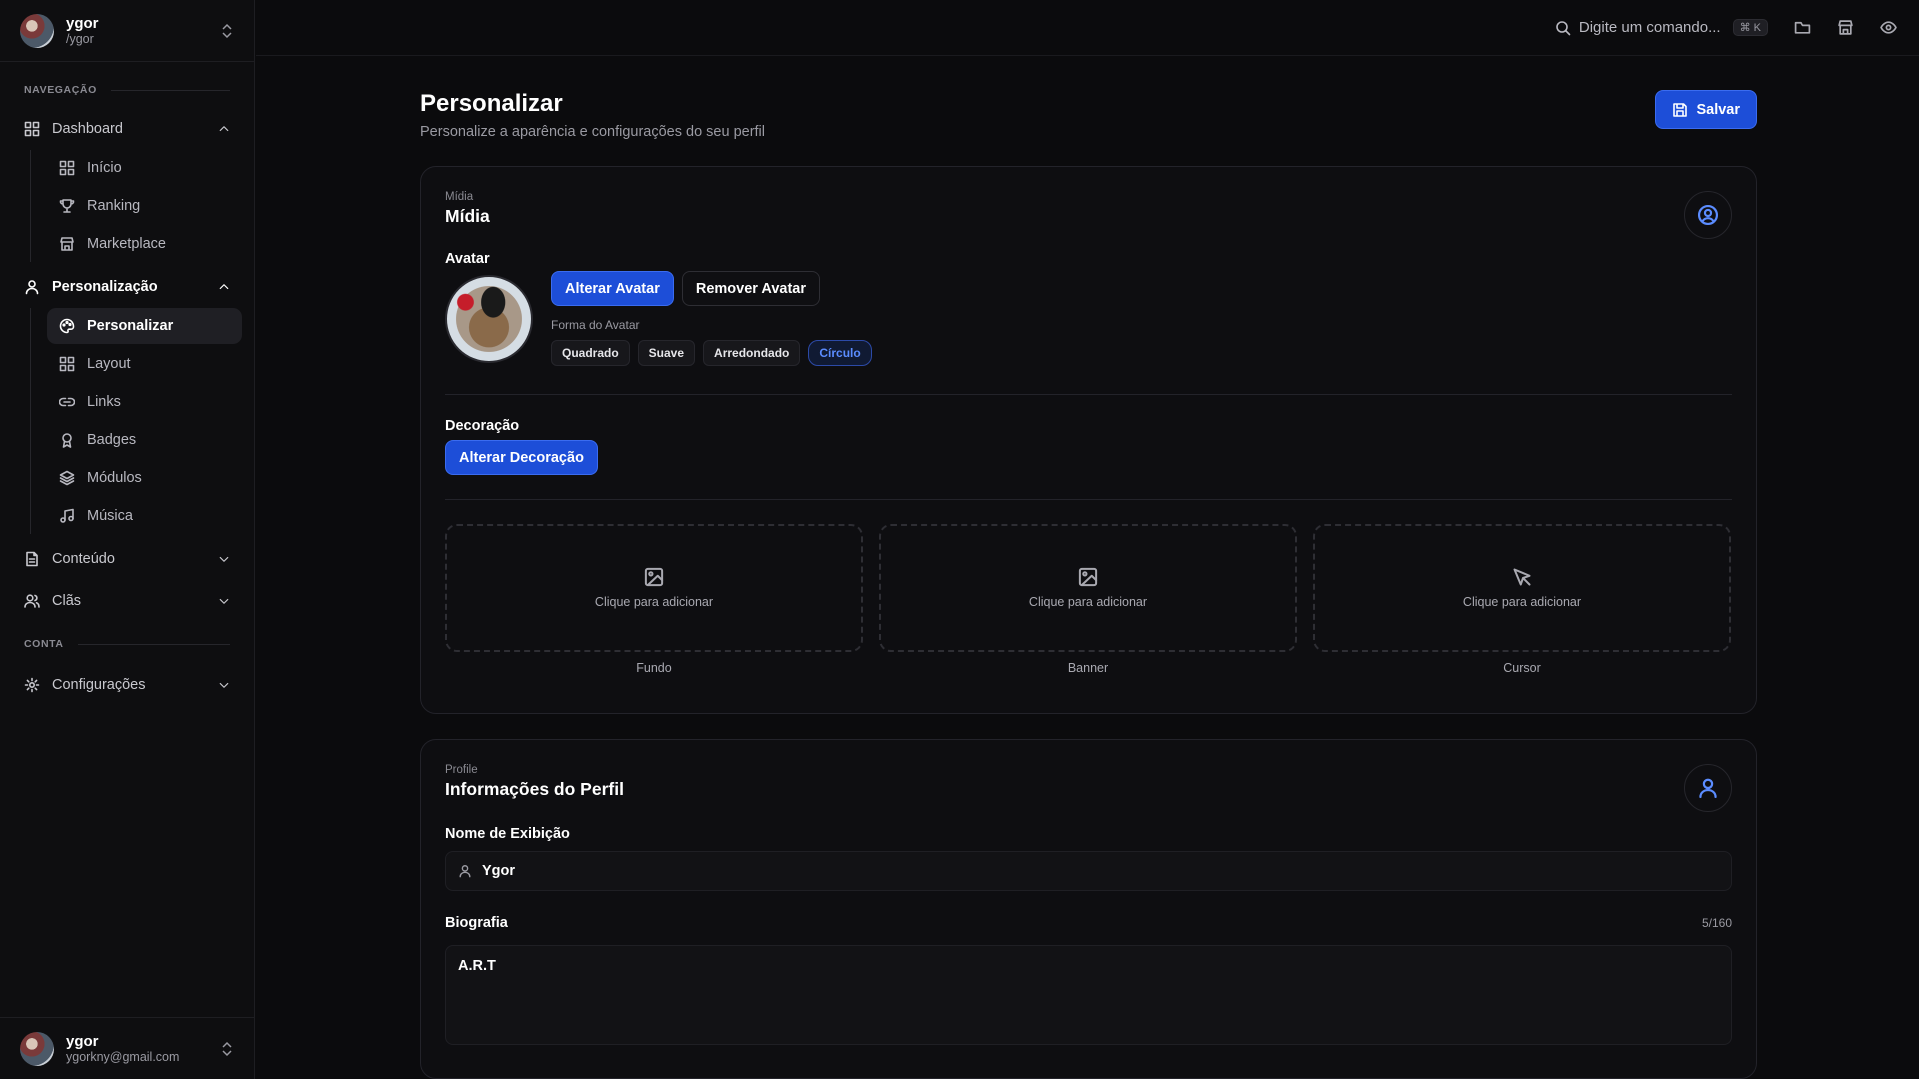 This screenshot has height=1079, width=1919. I want to click on bio-char-count: 5/160, so click(1716, 923).